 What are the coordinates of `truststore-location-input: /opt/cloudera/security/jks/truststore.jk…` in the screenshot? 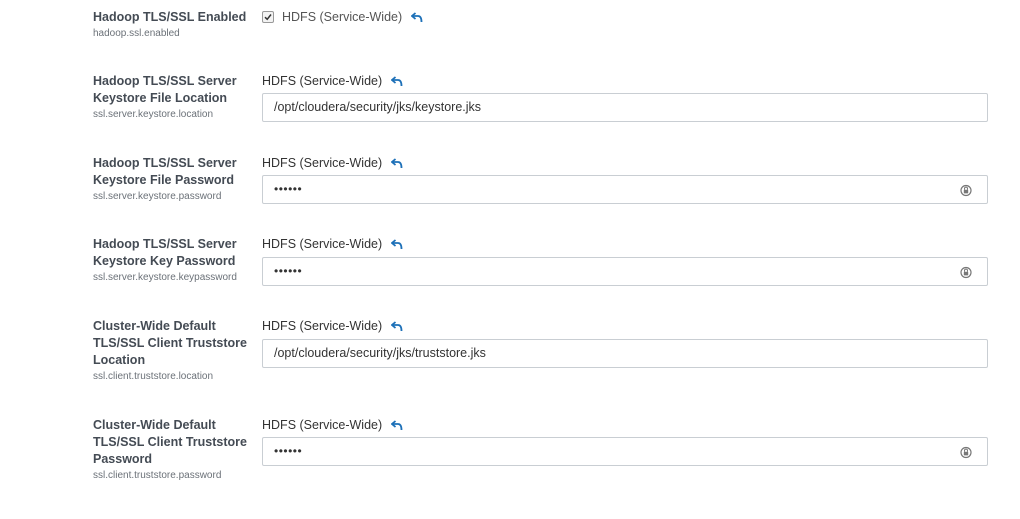 It's located at (625, 353).